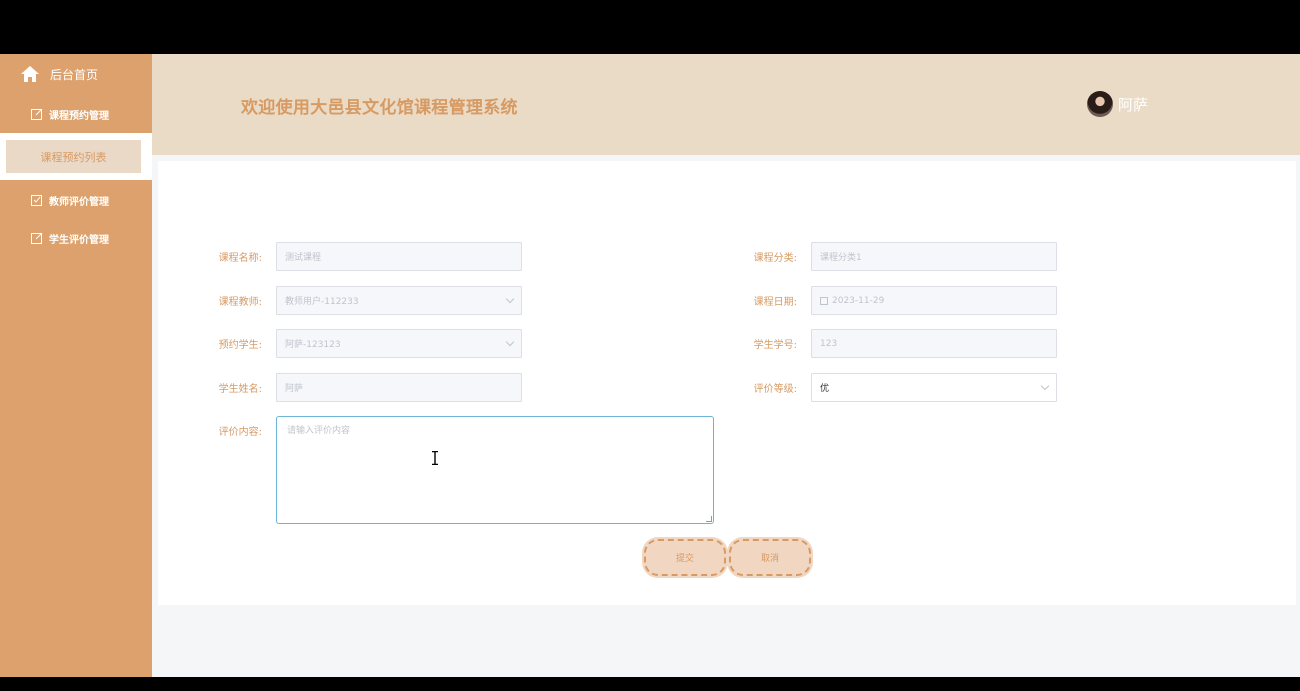 The width and height of the screenshot is (1300, 691). What do you see at coordinates (240, 432) in the screenshot?
I see `comment-label: 评价内容:` at bounding box center [240, 432].